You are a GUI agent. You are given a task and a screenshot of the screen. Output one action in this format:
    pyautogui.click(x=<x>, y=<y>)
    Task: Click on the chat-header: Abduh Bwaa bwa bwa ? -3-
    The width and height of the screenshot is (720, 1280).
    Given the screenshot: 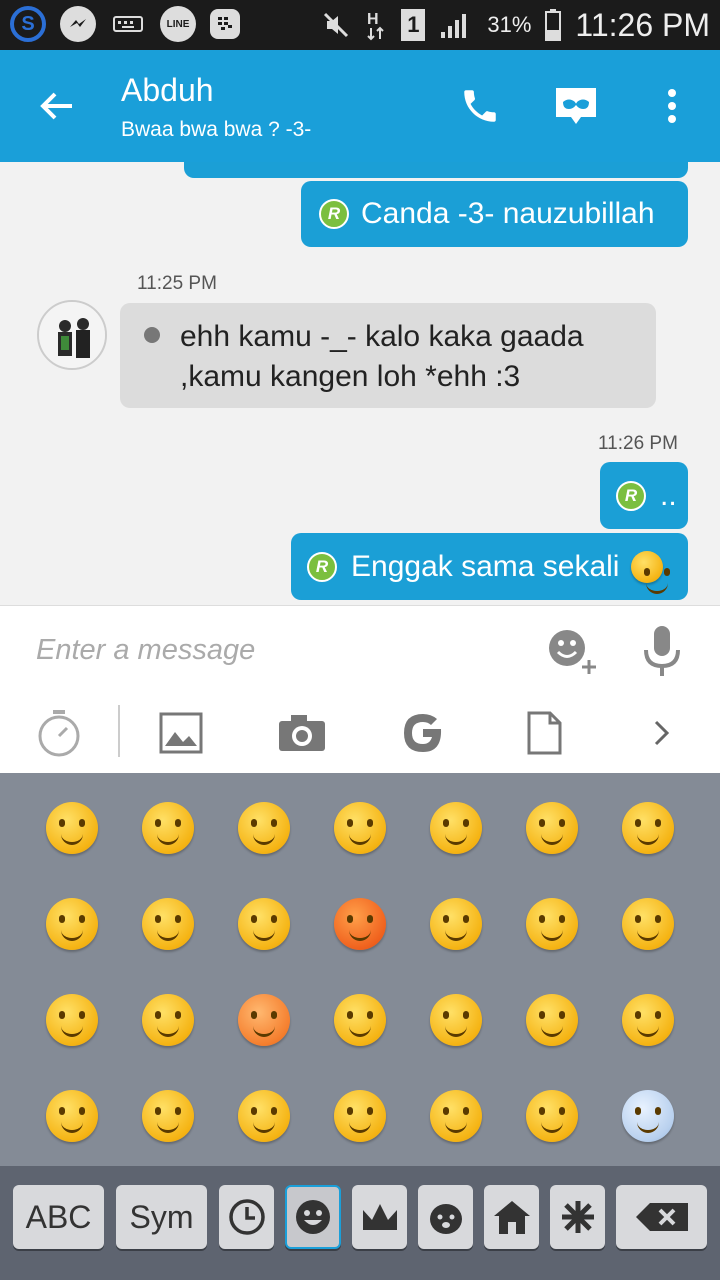 What is the action you would take?
    pyautogui.click(x=360, y=106)
    